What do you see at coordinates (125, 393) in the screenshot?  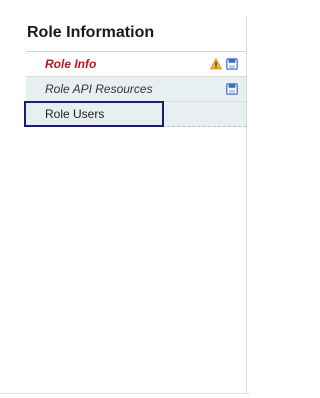 I see `bottom-divider` at bounding box center [125, 393].